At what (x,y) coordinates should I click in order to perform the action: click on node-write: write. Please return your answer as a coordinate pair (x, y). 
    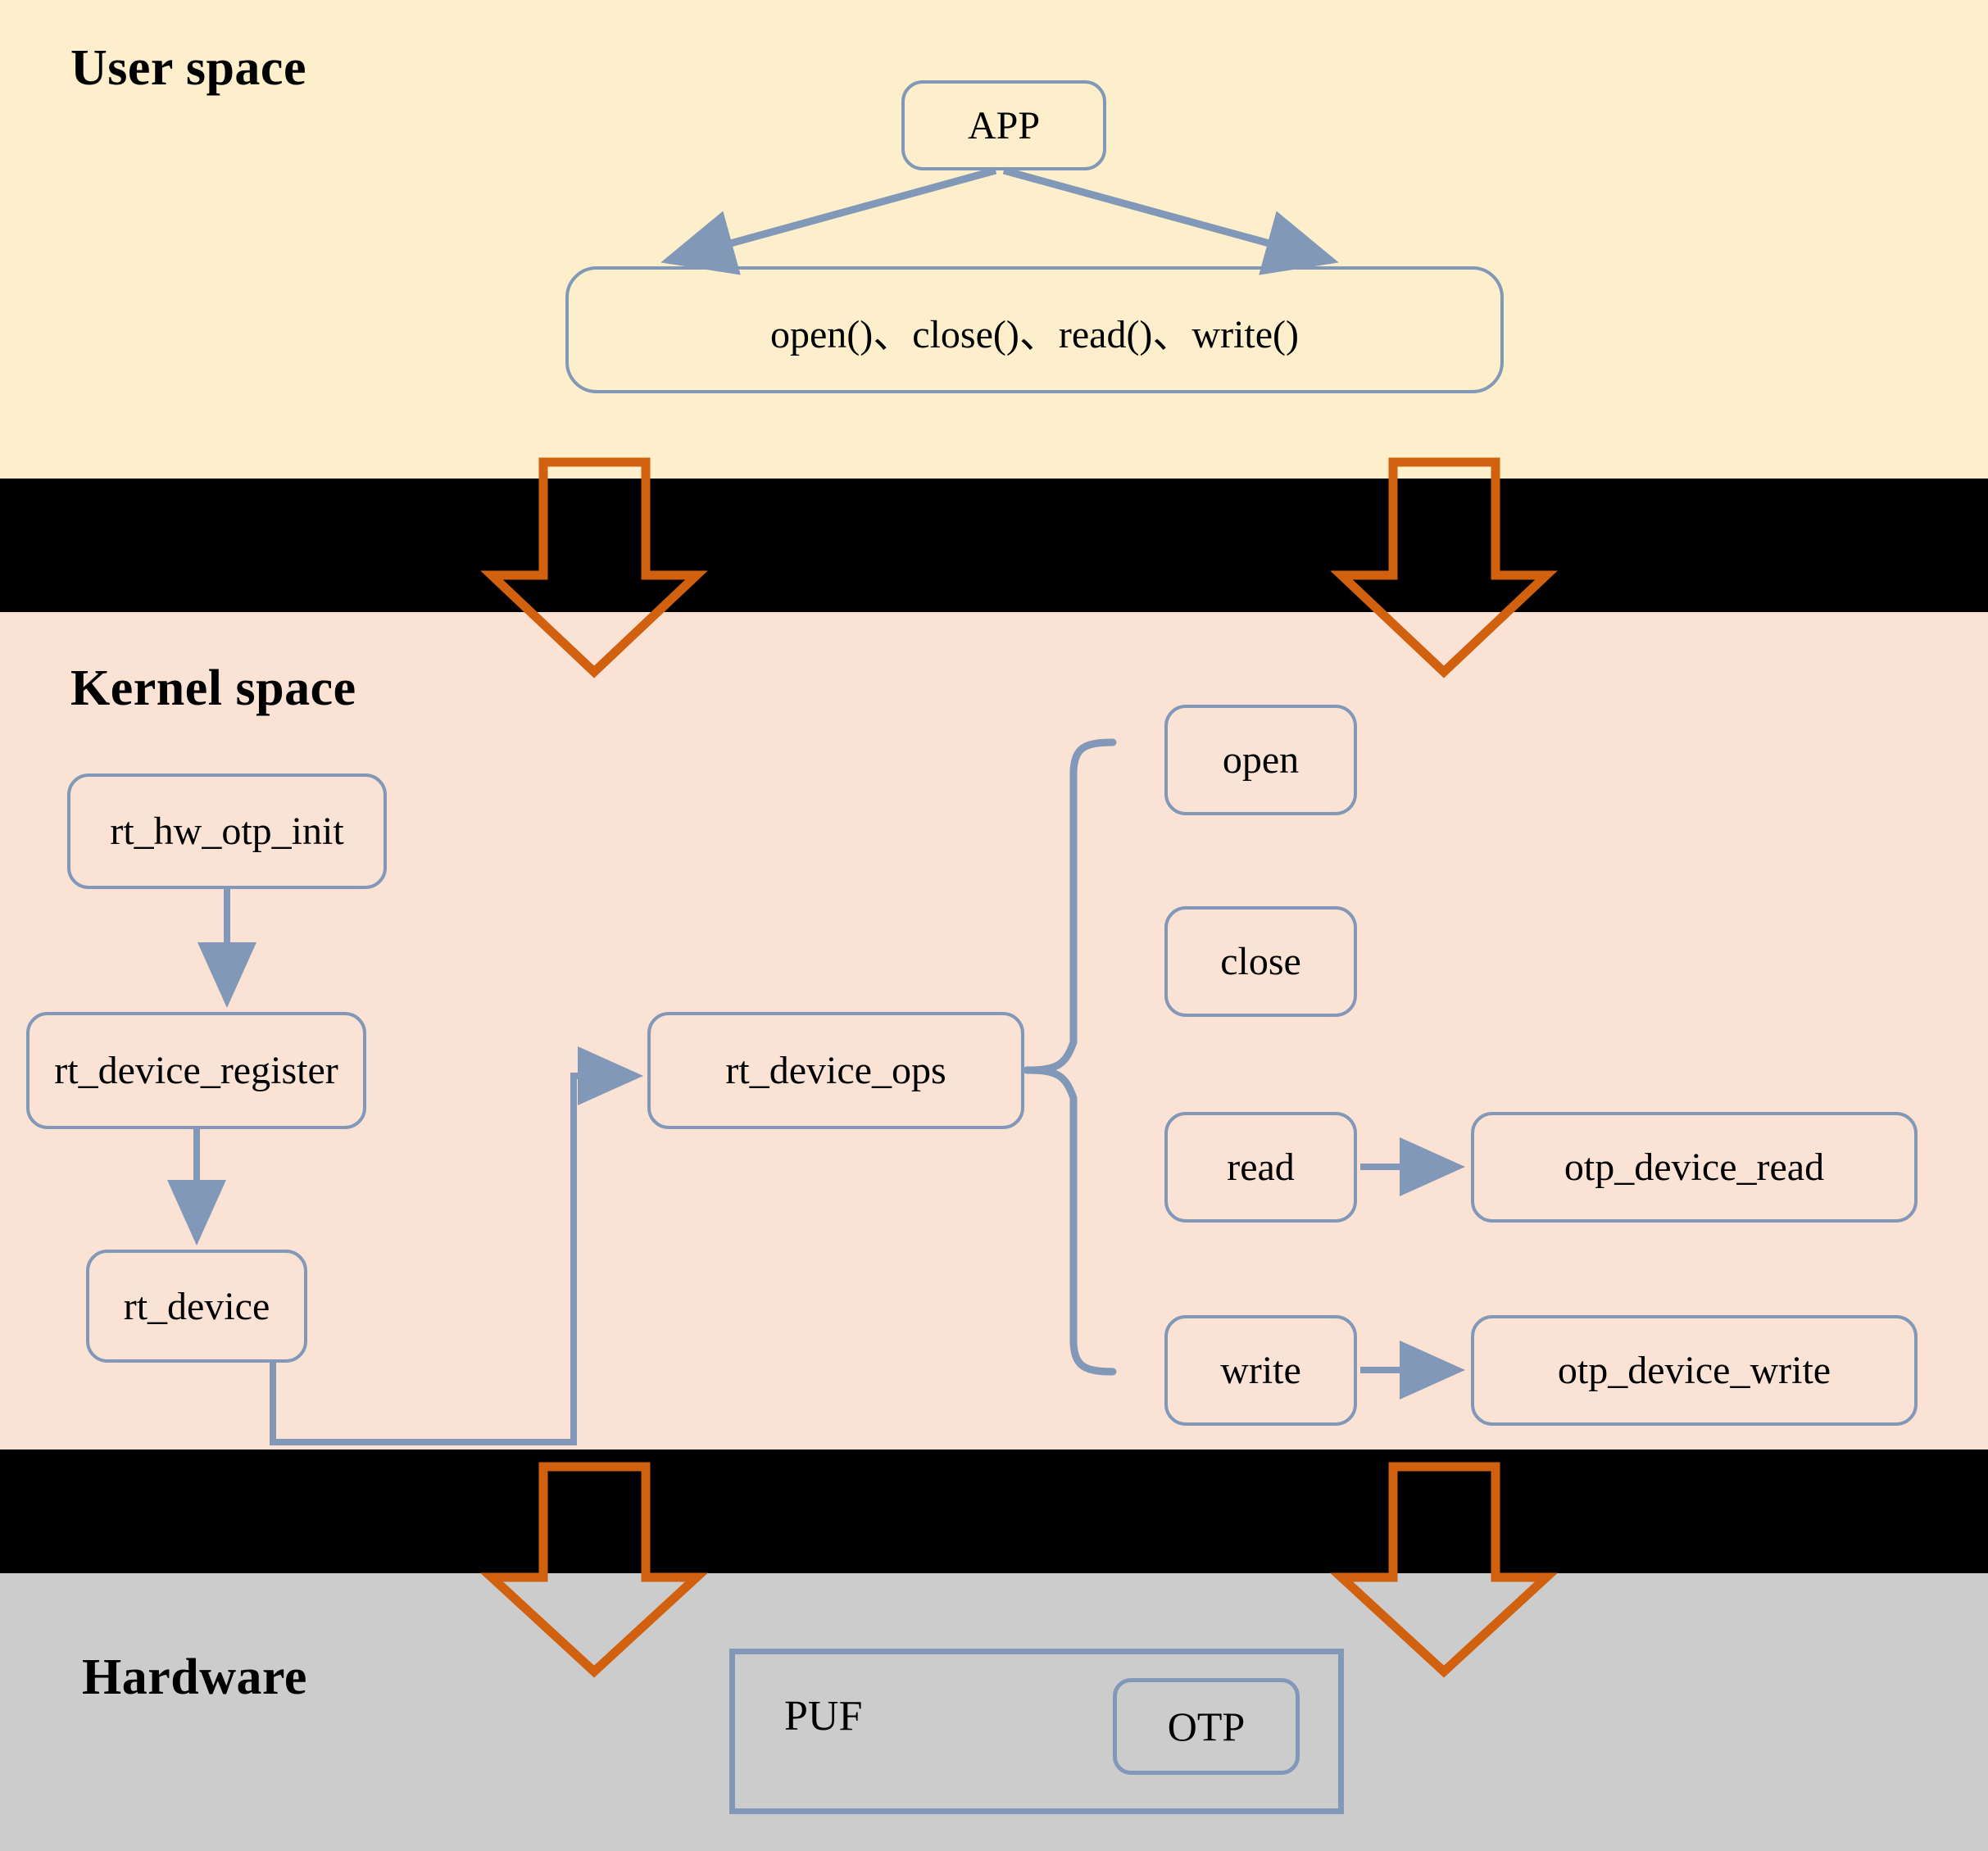
    Looking at the image, I should click on (1260, 1370).